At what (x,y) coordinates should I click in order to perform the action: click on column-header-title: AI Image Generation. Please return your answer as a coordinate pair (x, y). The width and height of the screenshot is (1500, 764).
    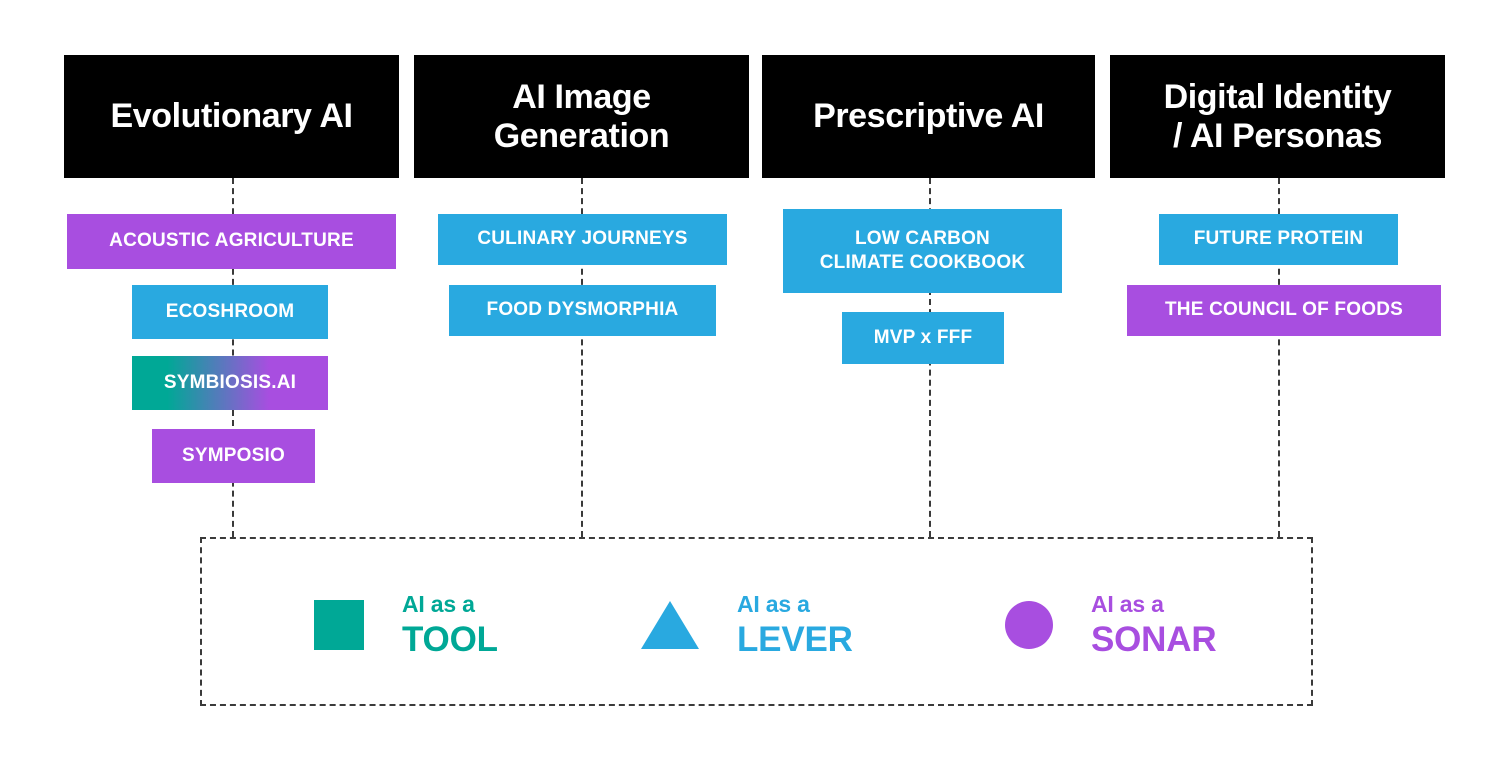
    Looking at the image, I should click on (581, 116).